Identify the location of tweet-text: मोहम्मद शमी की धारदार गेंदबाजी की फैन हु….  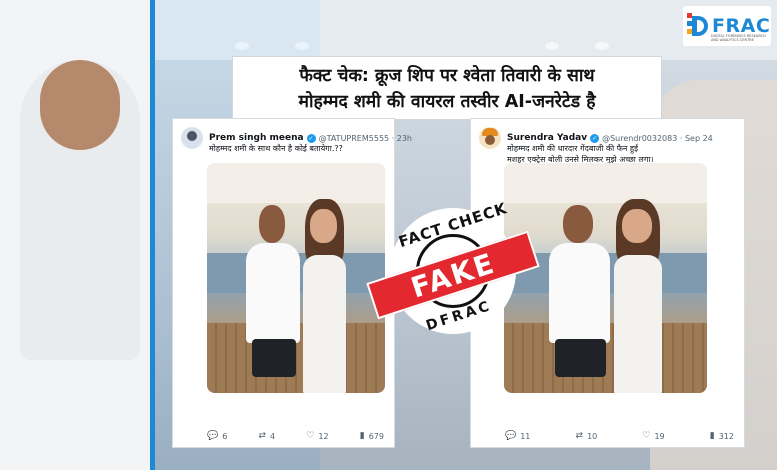
(580, 154).